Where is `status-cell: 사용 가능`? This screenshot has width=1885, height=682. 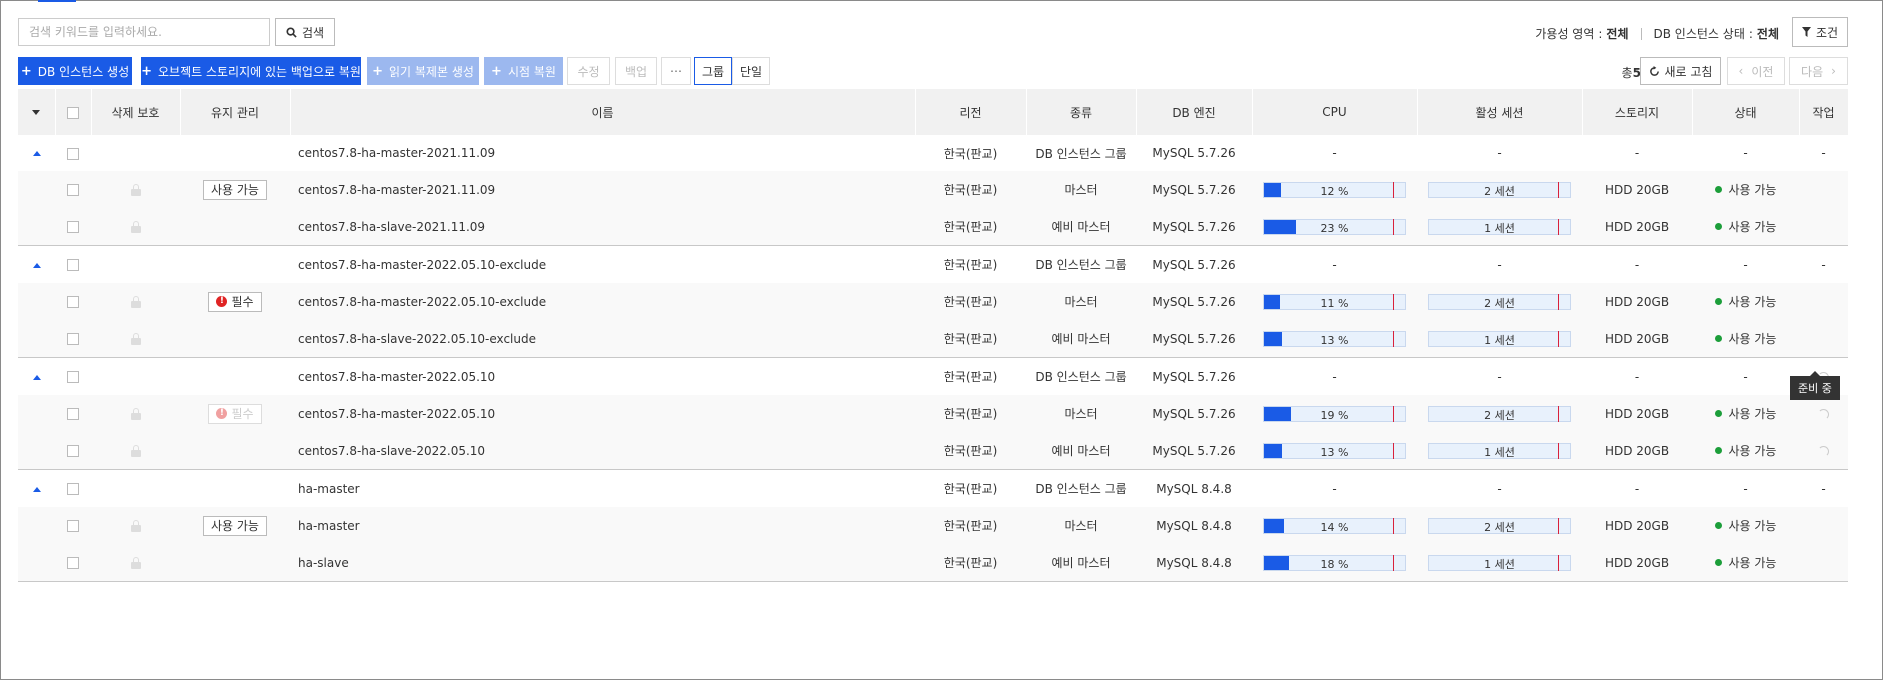 status-cell: 사용 가능 is located at coordinates (1745, 227).